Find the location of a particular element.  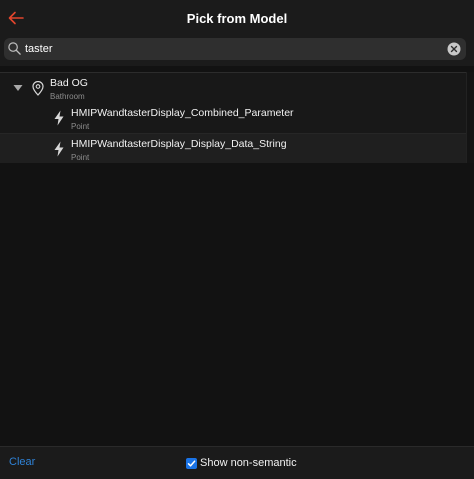

chevron-down-icon is located at coordinates (18, 88).